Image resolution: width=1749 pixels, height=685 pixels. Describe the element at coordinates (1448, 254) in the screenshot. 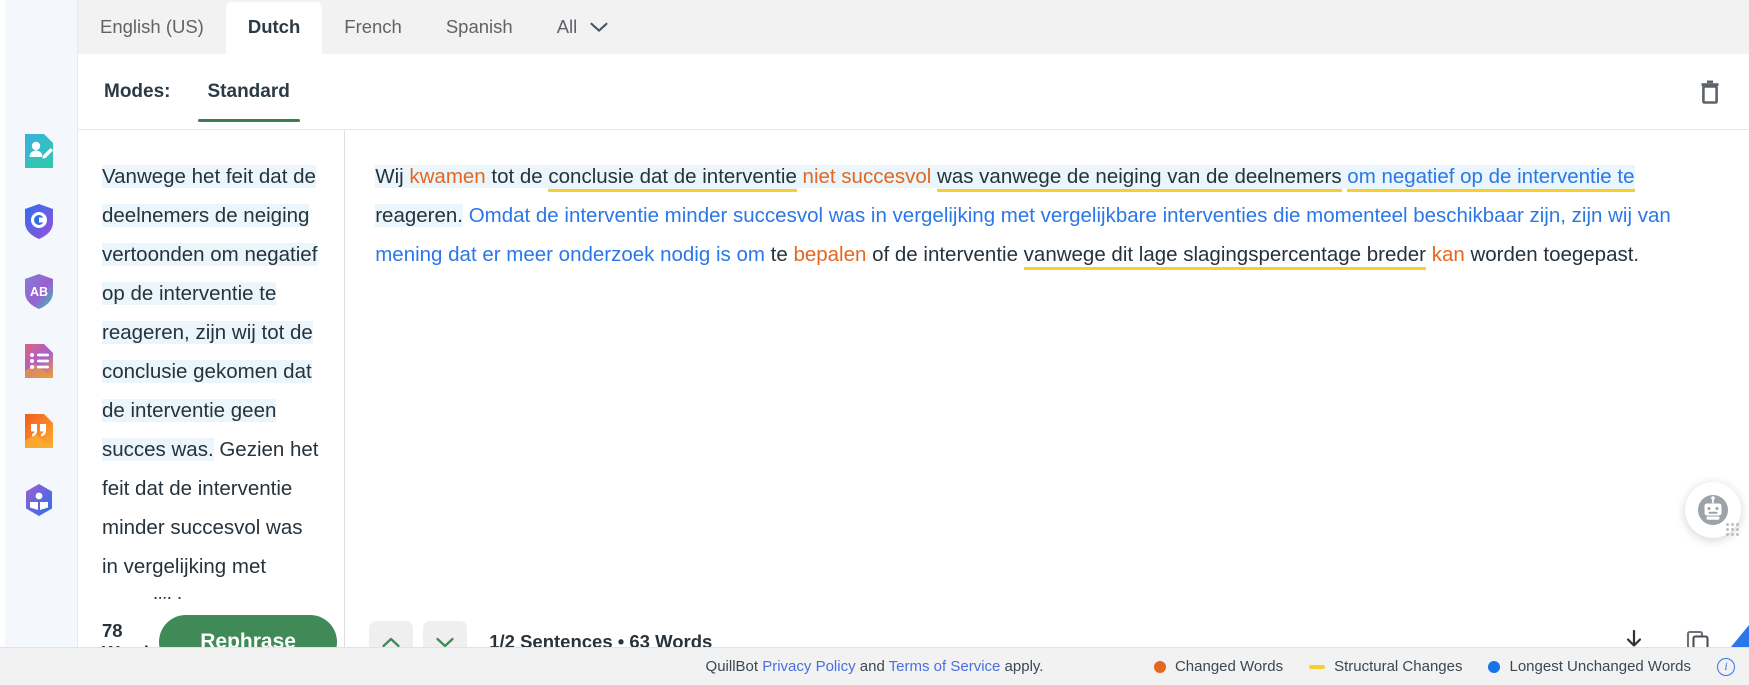

I see `output-segment: kan` at that location.